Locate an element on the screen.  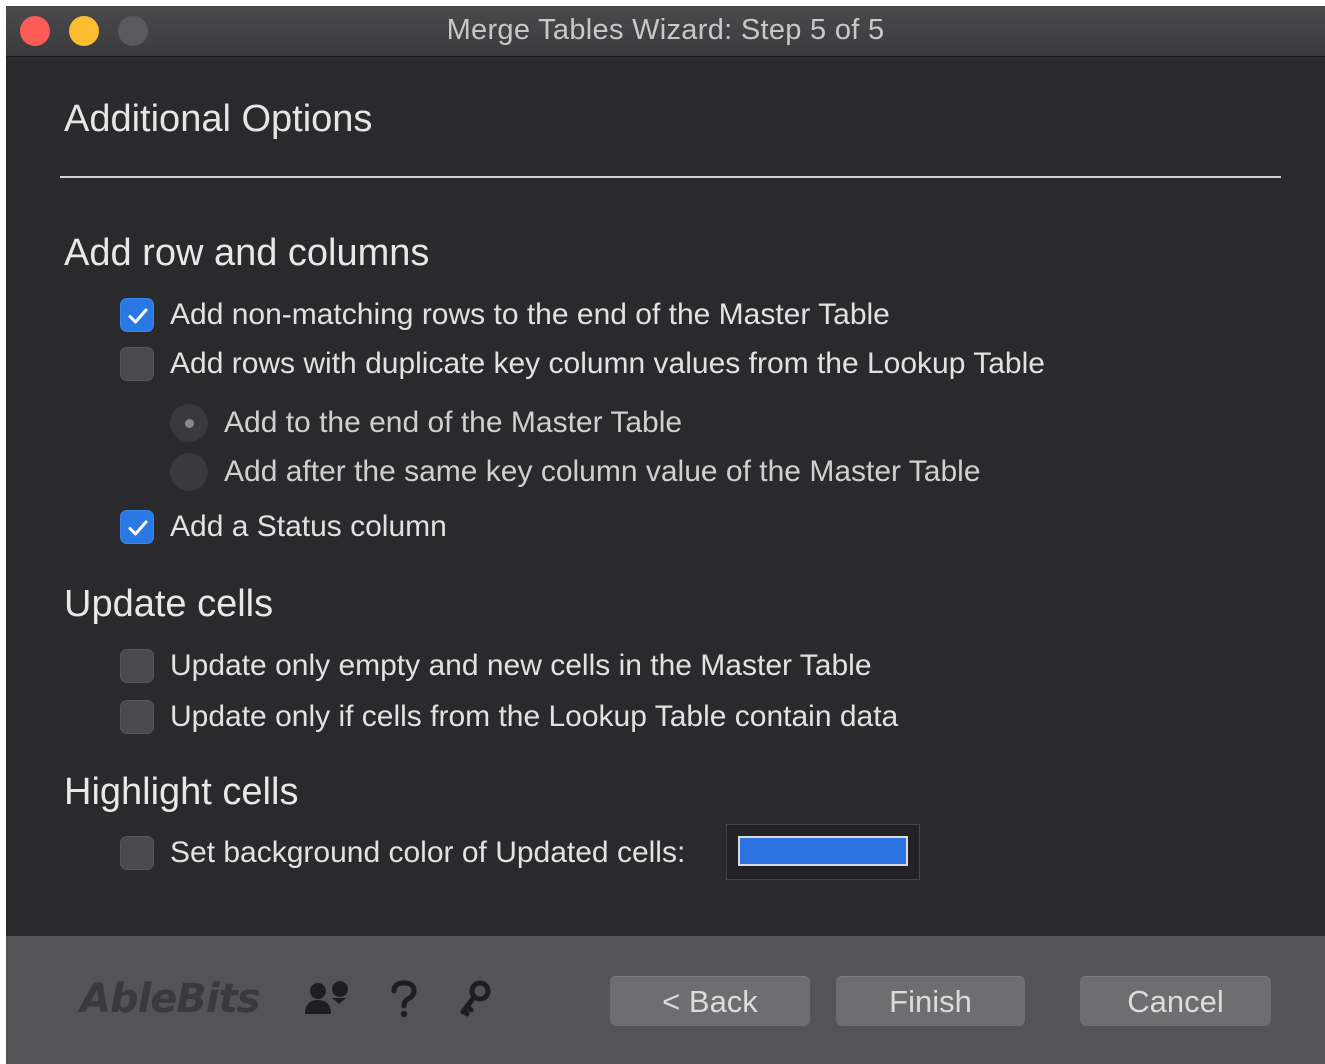
community-icon is located at coordinates (330, 998).